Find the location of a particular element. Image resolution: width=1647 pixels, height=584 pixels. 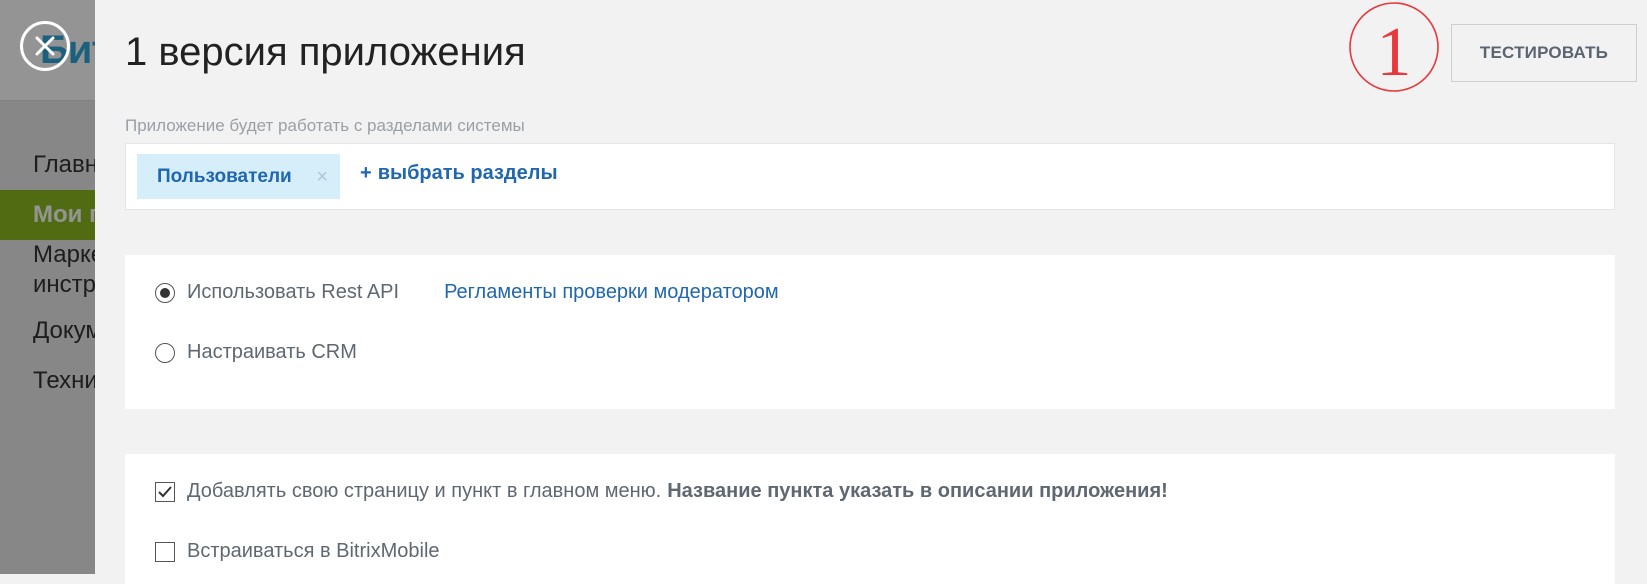

close-slider-button is located at coordinates (45, 46).